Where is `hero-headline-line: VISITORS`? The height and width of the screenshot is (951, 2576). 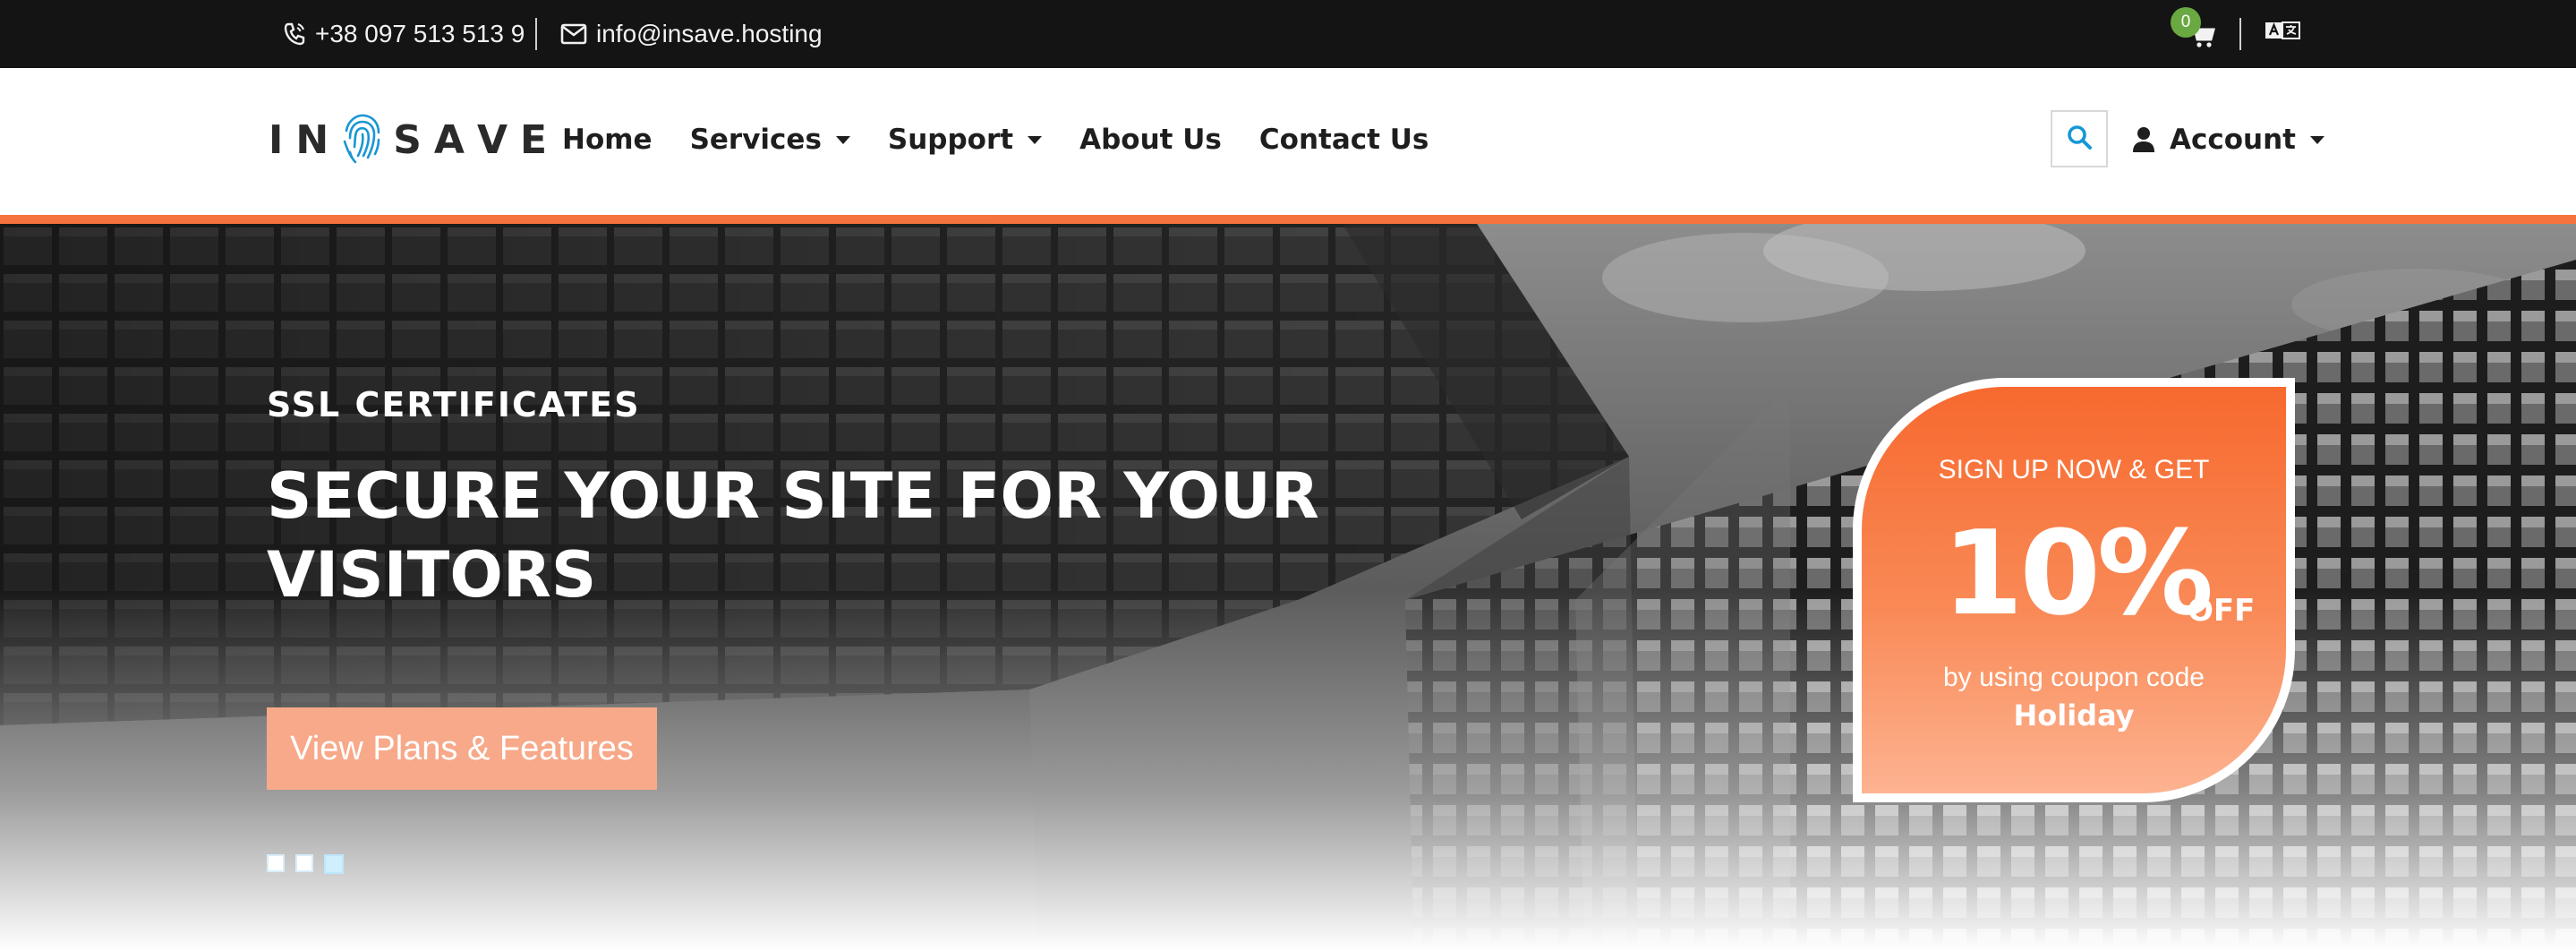 hero-headline-line: VISITORS is located at coordinates (432, 575).